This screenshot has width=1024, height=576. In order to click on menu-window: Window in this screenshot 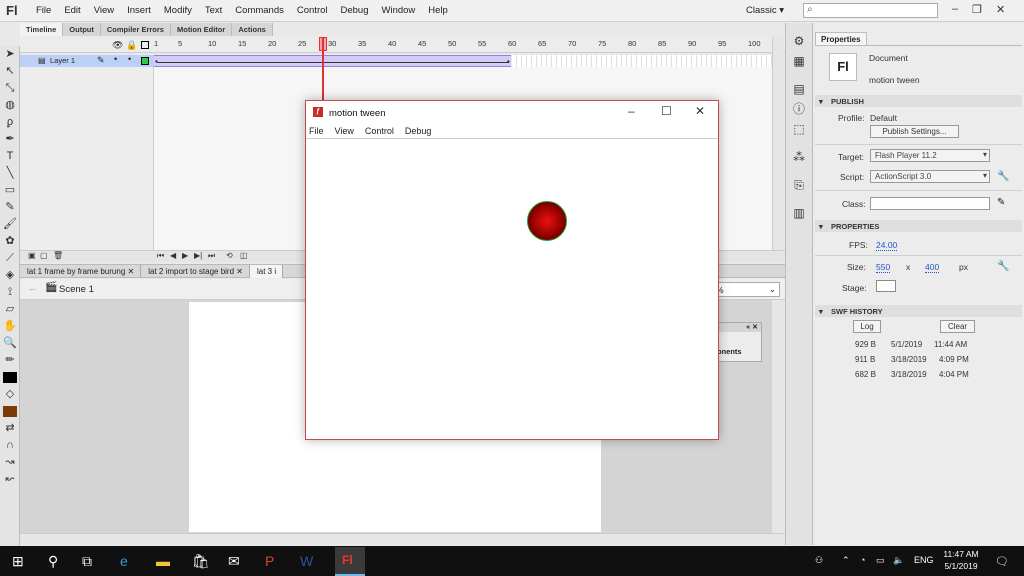, I will do `click(399, 10)`.